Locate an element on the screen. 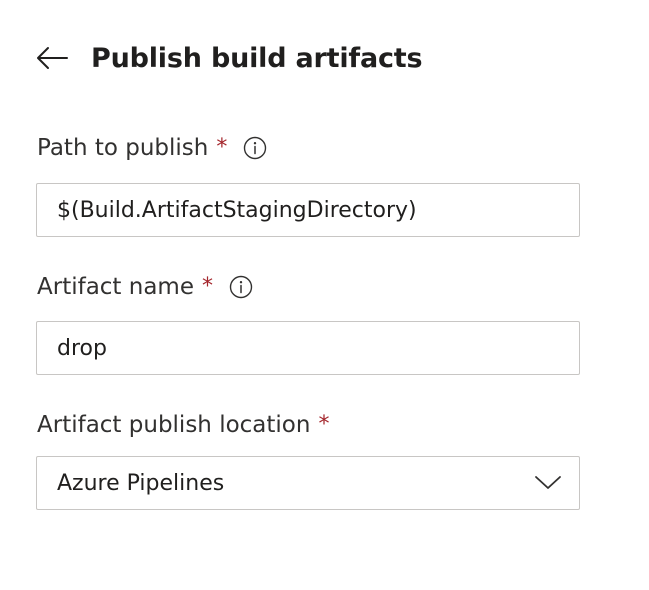 This screenshot has width=649, height=590. artifact-name-label: Artifact name is located at coordinates (115, 287).